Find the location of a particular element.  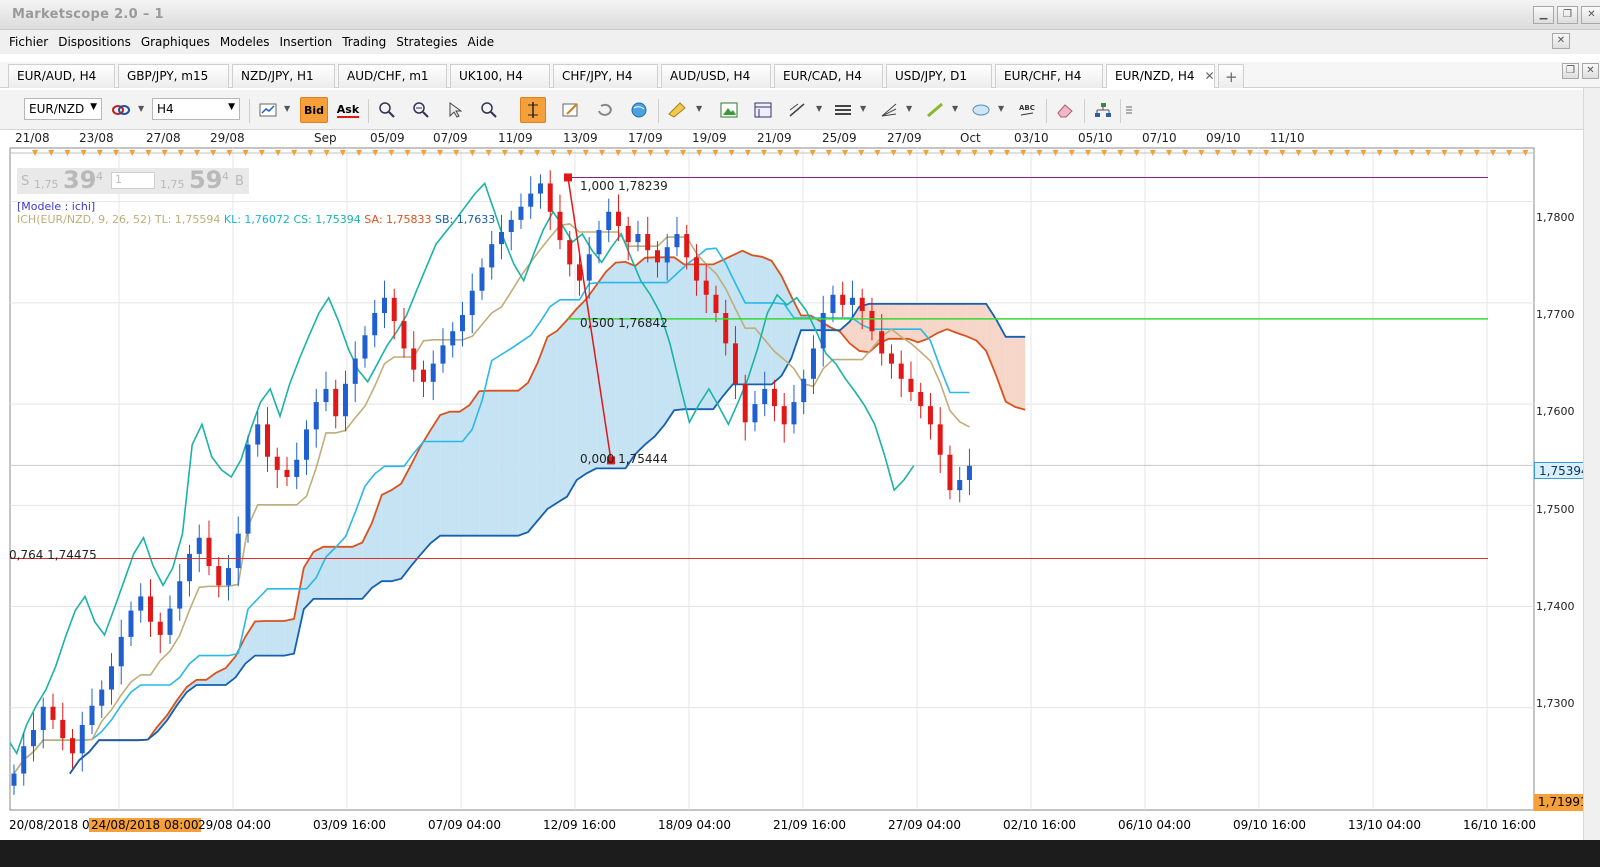

link-icon is located at coordinates (121, 110).